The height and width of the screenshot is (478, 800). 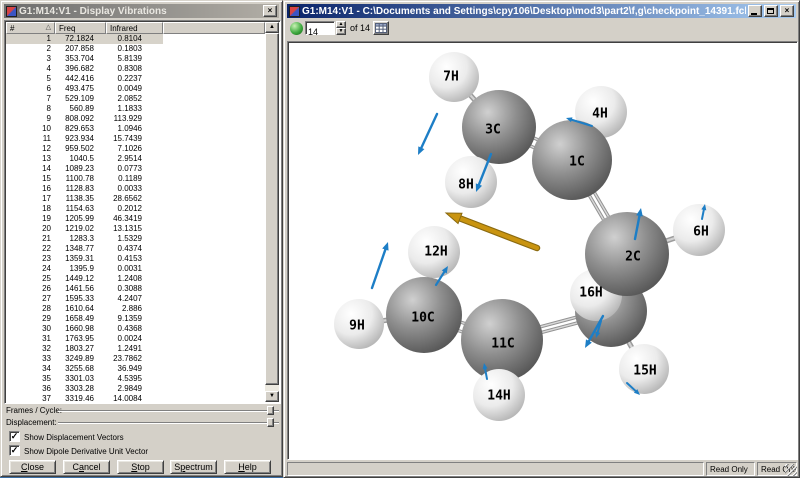 I want to click on svg-text: 10C, so click(x=422, y=318).